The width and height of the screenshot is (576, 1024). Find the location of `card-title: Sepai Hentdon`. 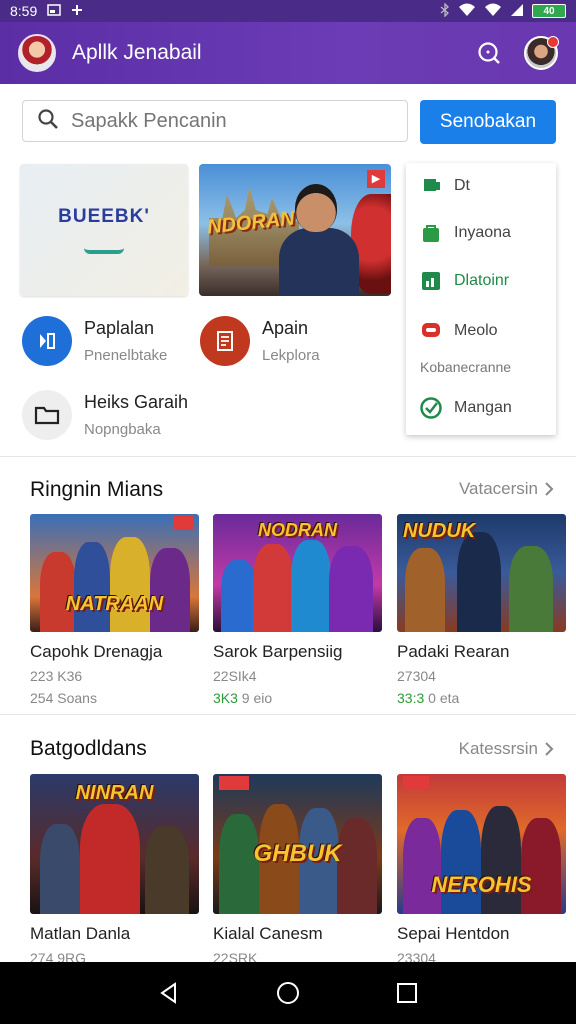

card-title: Sepai Hentdon is located at coordinates (453, 933).